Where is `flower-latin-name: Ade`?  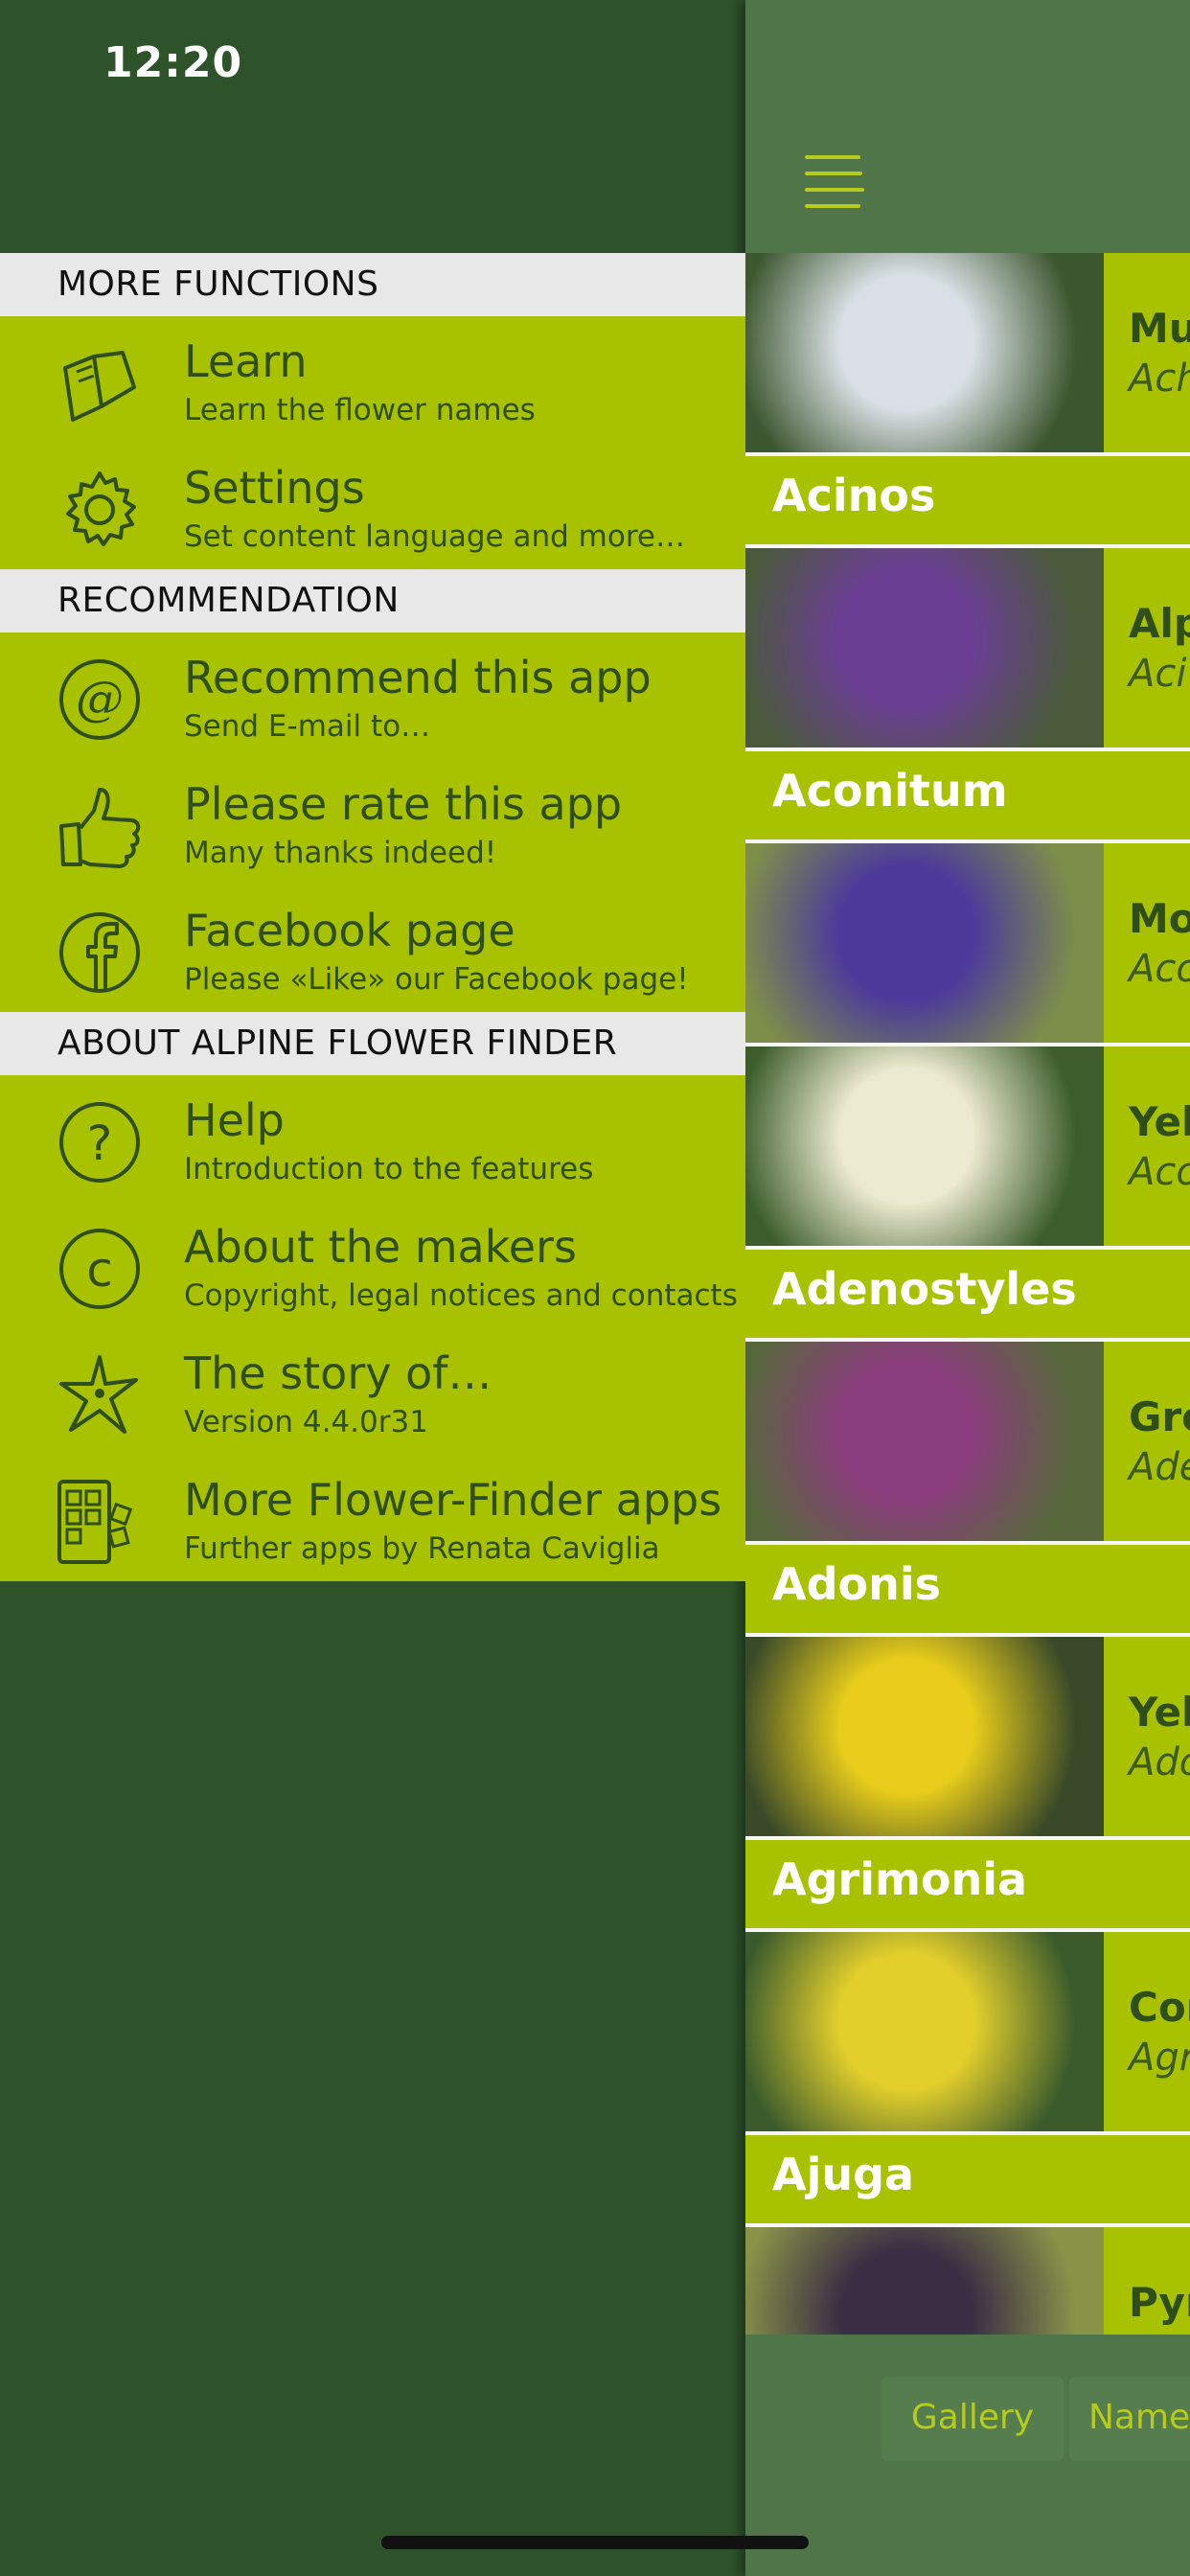 flower-latin-name: Ade is located at coordinates (1160, 1467).